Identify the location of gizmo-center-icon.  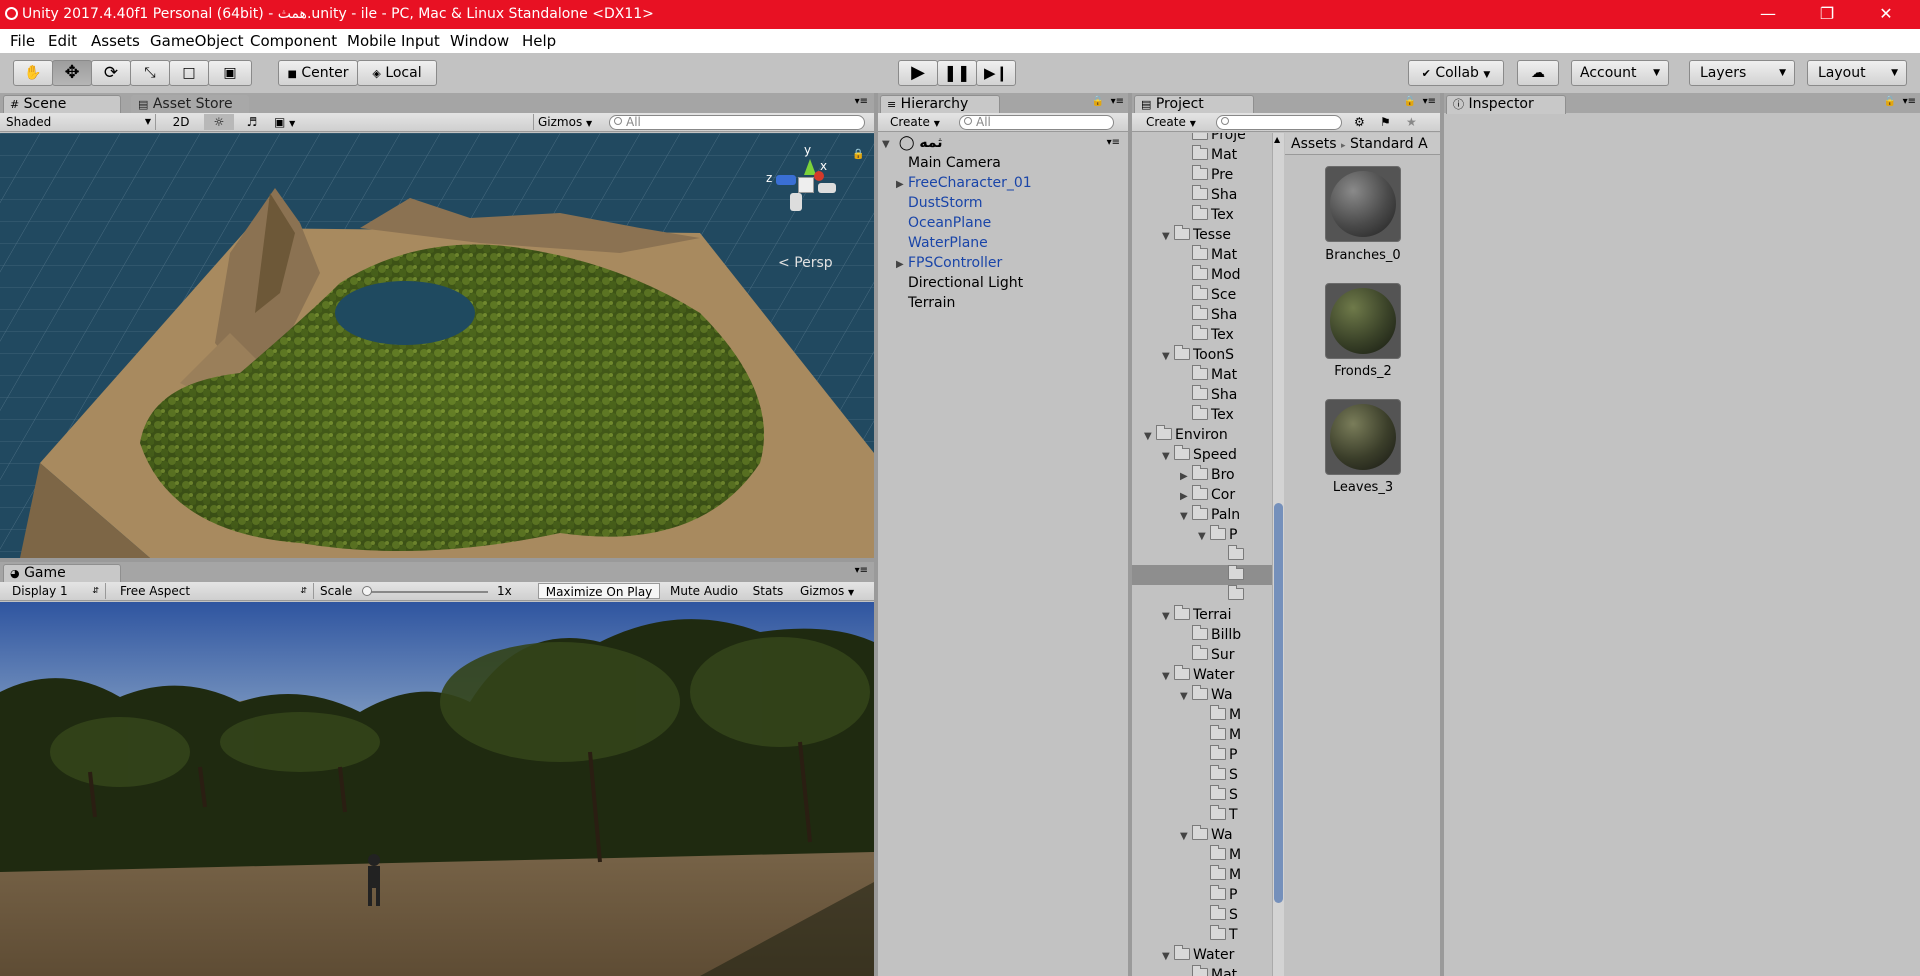
(806, 185).